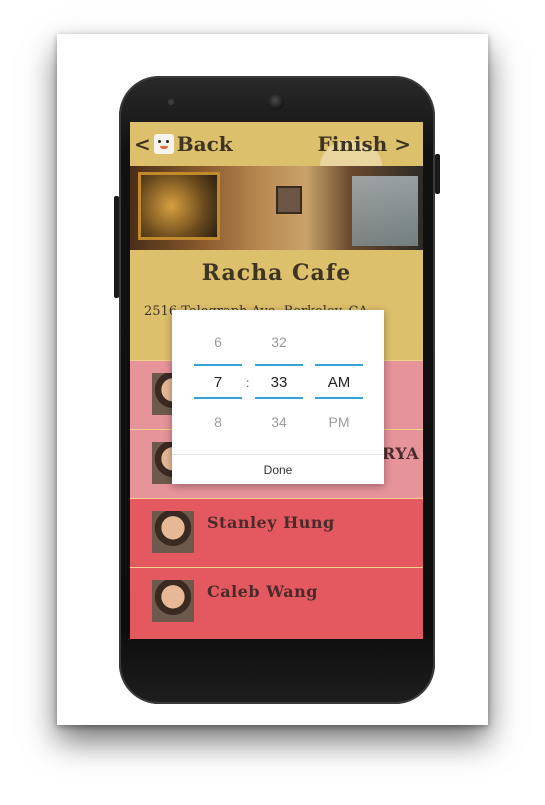 The height and width of the screenshot is (805, 545). I want to click on back-label: Back, so click(204, 144).